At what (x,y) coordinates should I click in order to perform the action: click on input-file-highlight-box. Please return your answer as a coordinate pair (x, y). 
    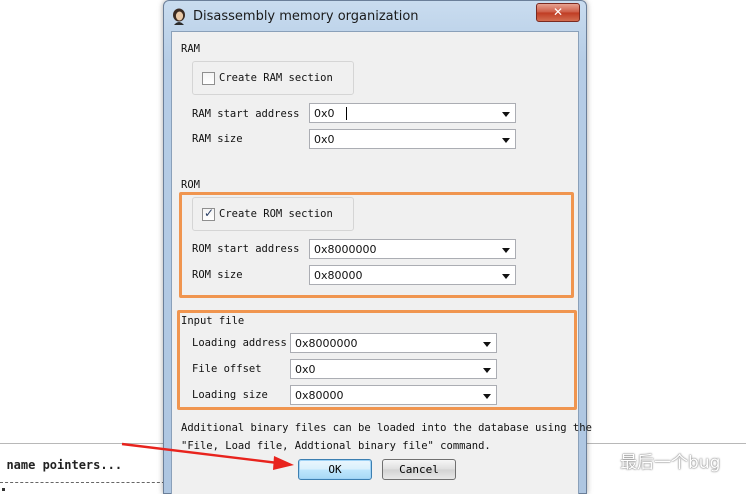
    Looking at the image, I should click on (377, 360).